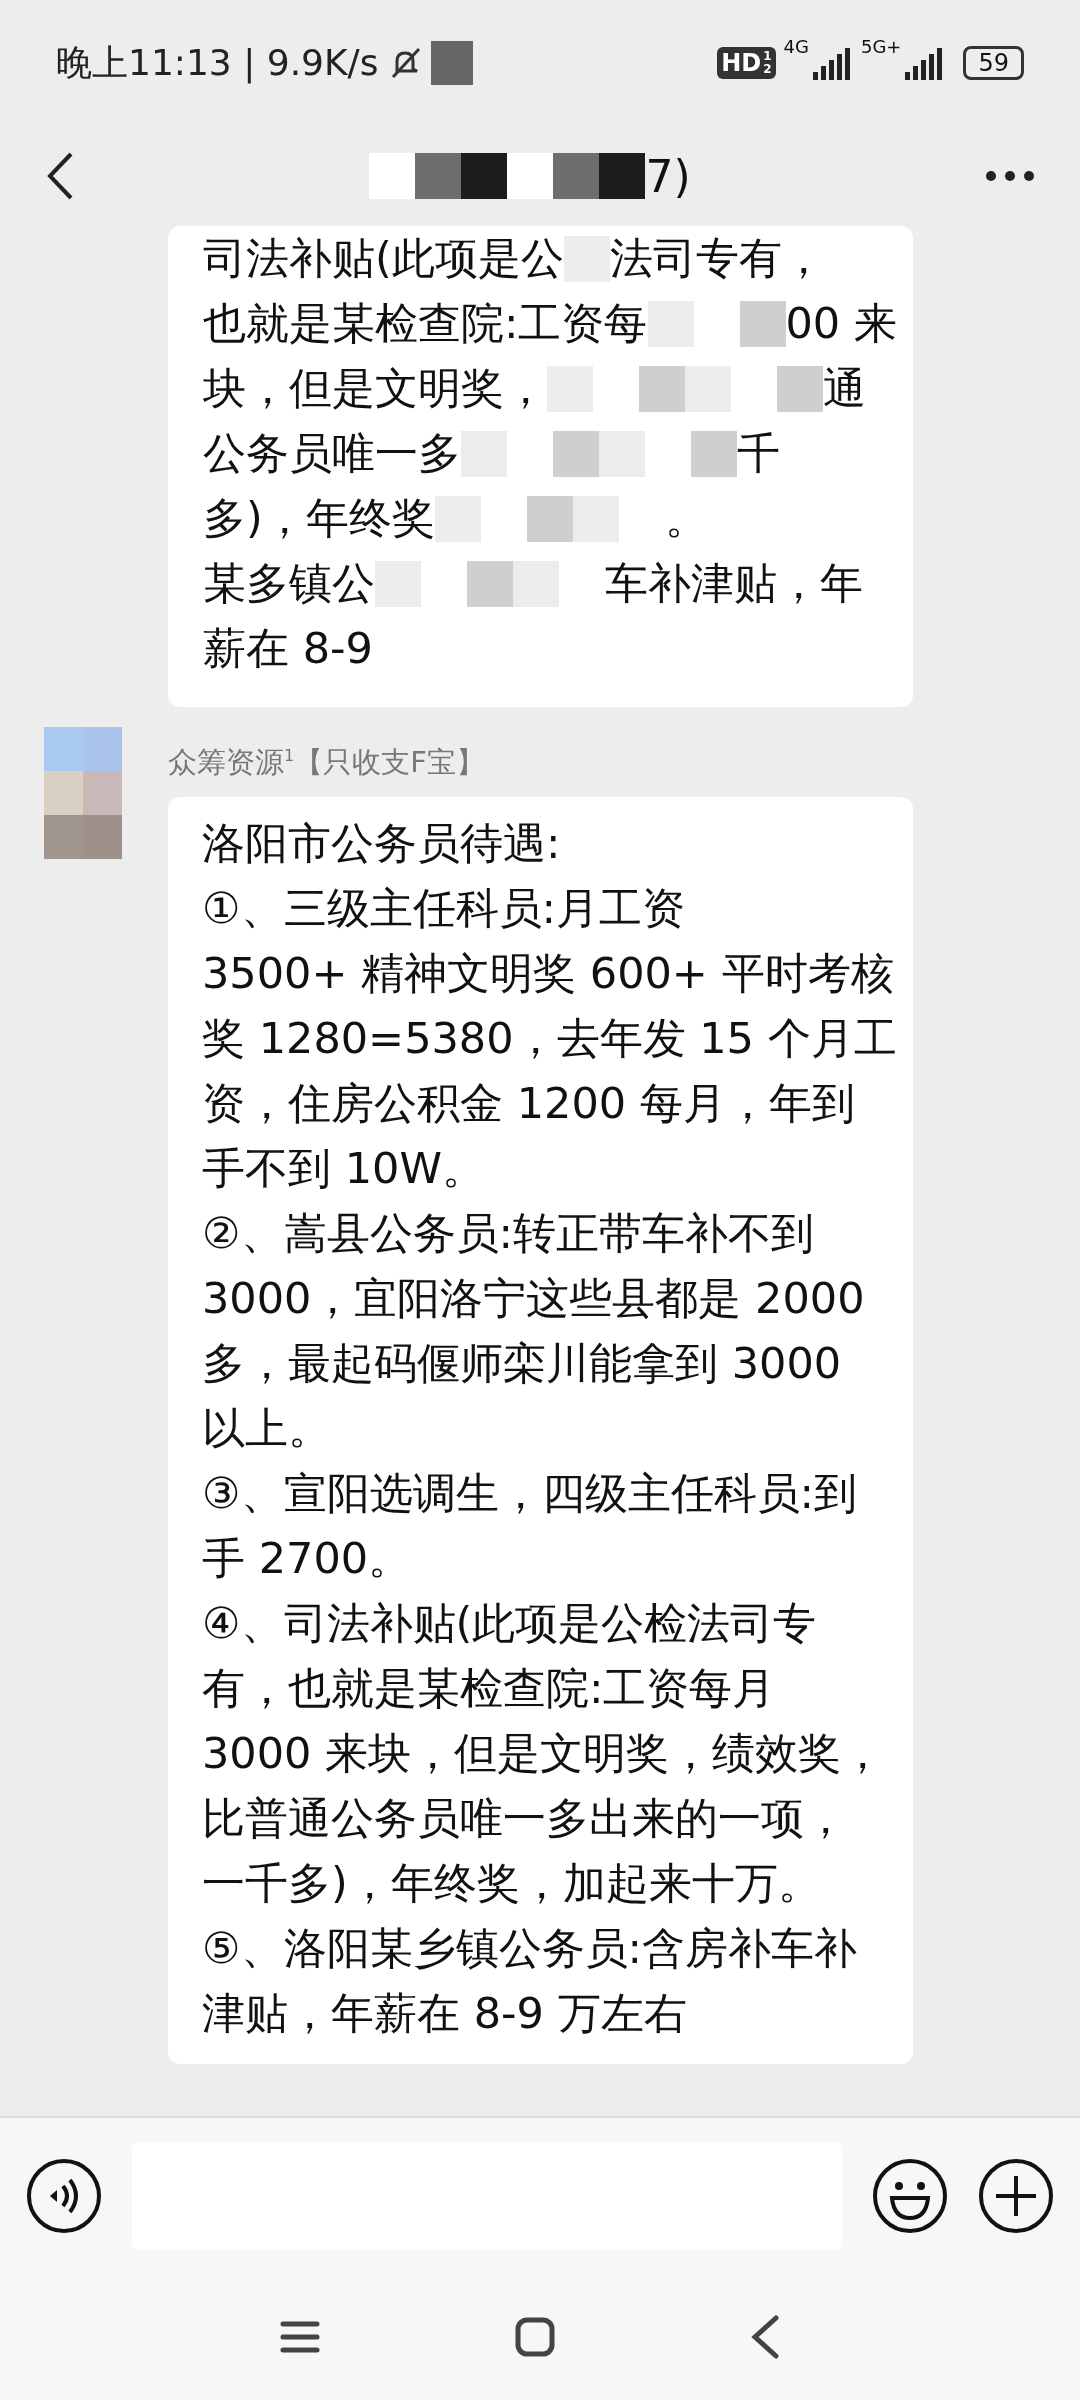 Image resolution: width=1080 pixels, height=2400 pixels. Describe the element at coordinates (844, 388) in the screenshot. I see `message-text: 通` at that location.